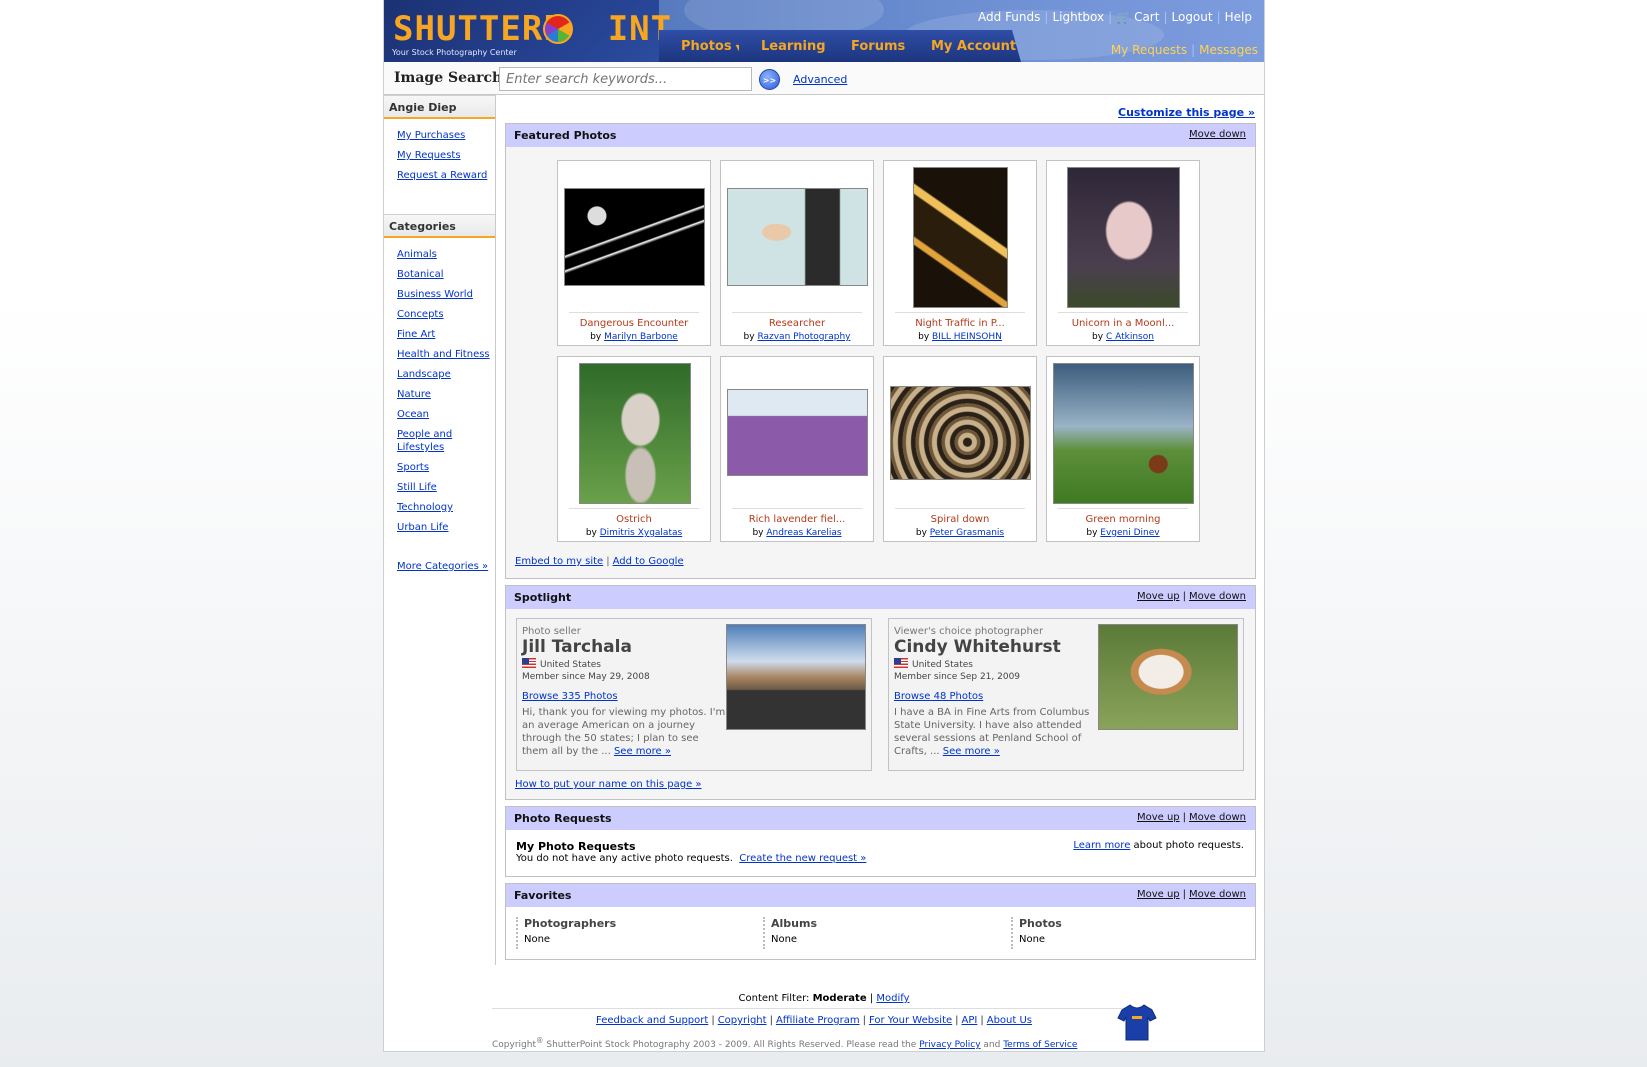 Image resolution: width=1647 pixels, height=1067 pixels. I want to click on author-link: BILL HEINSOHN, so click(967, 337).